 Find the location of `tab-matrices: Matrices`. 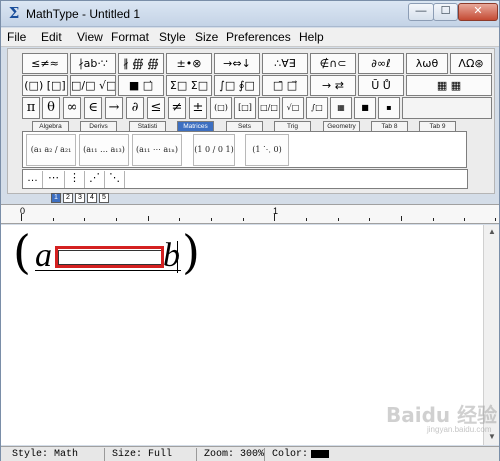

tab-matrices: Matrices is located at coordinates (195, 126).